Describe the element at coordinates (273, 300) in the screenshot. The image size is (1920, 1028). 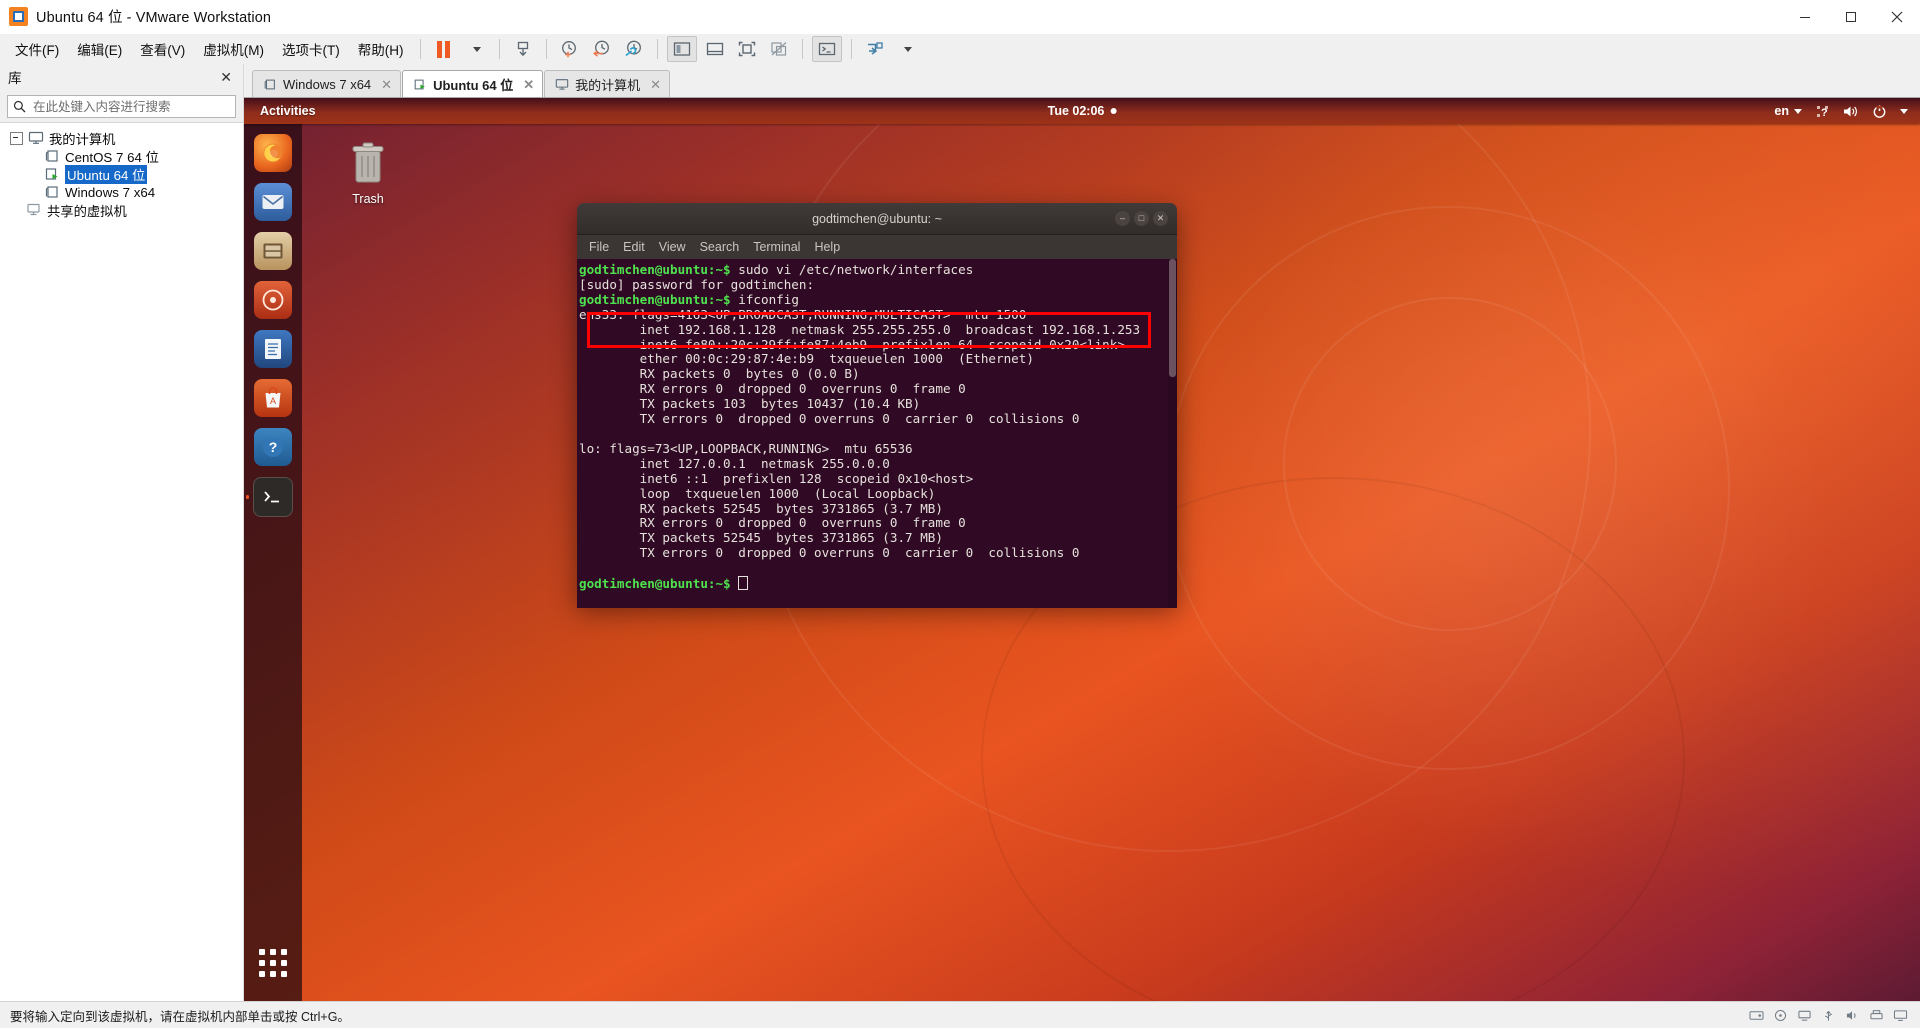
I see `rhythmbox-music-icon` at that location.